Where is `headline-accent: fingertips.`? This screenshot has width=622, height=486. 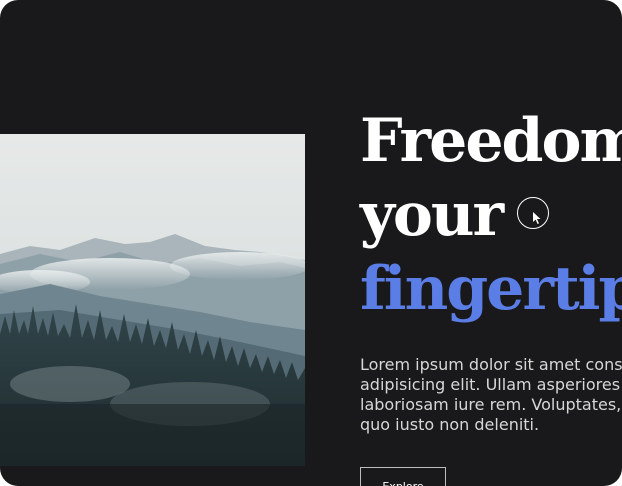
headline-accent: fingertips. is located at coordinates (491, 289).